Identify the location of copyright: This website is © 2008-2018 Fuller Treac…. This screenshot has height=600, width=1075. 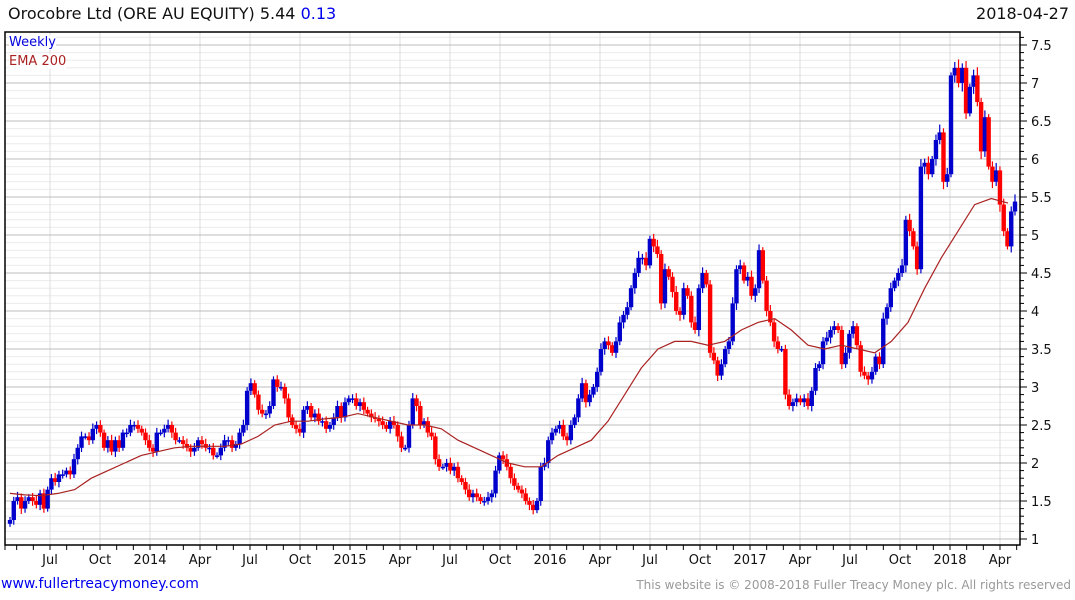
(853, 585).